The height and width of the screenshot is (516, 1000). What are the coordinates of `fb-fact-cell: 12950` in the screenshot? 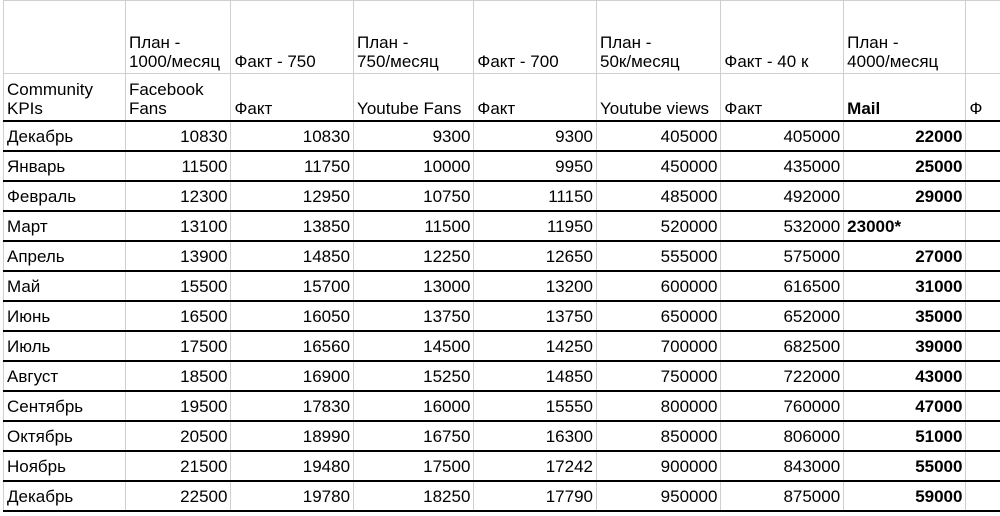 It's located at (292, 196).